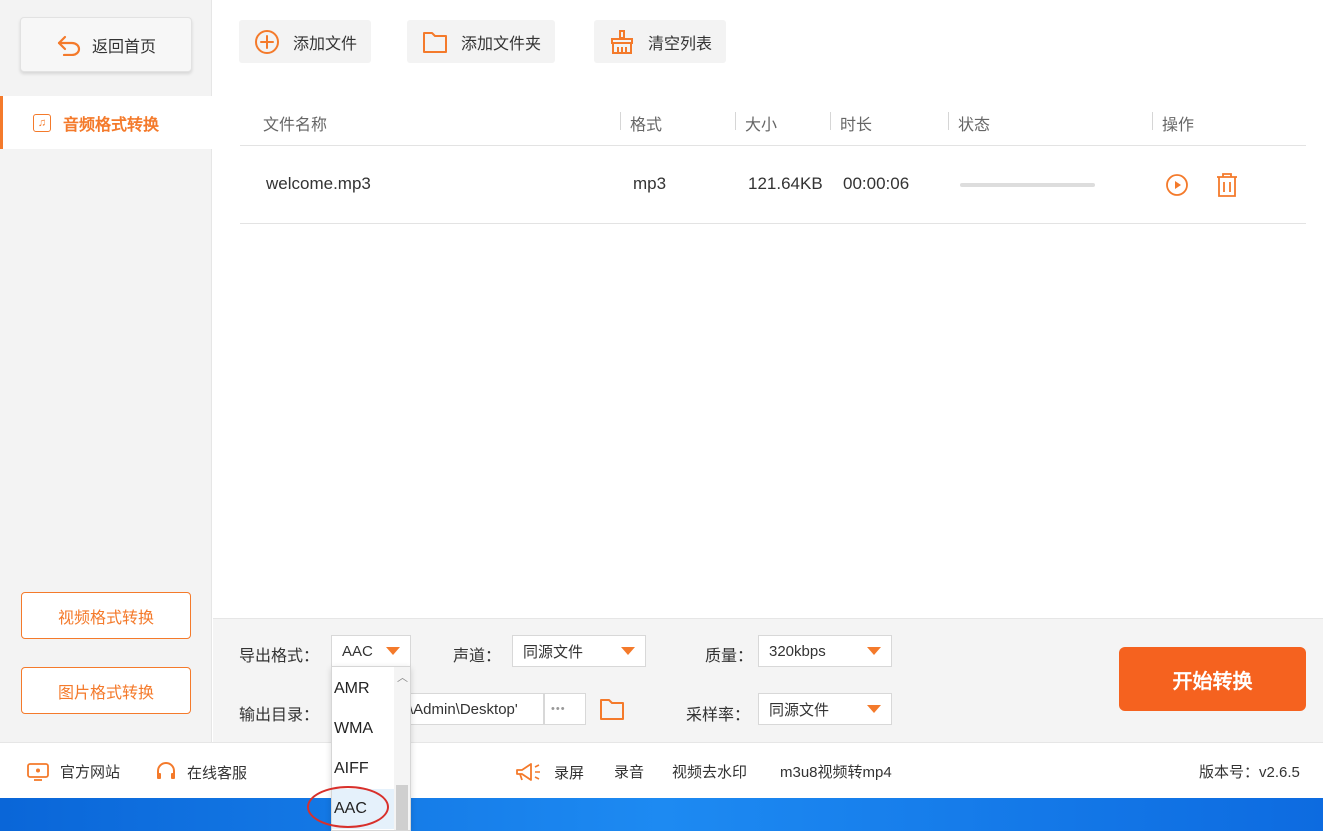  Describe the element at coordinates (364, 769) in the screenshot. I see `format-option-aiff: AIFF` at that location.